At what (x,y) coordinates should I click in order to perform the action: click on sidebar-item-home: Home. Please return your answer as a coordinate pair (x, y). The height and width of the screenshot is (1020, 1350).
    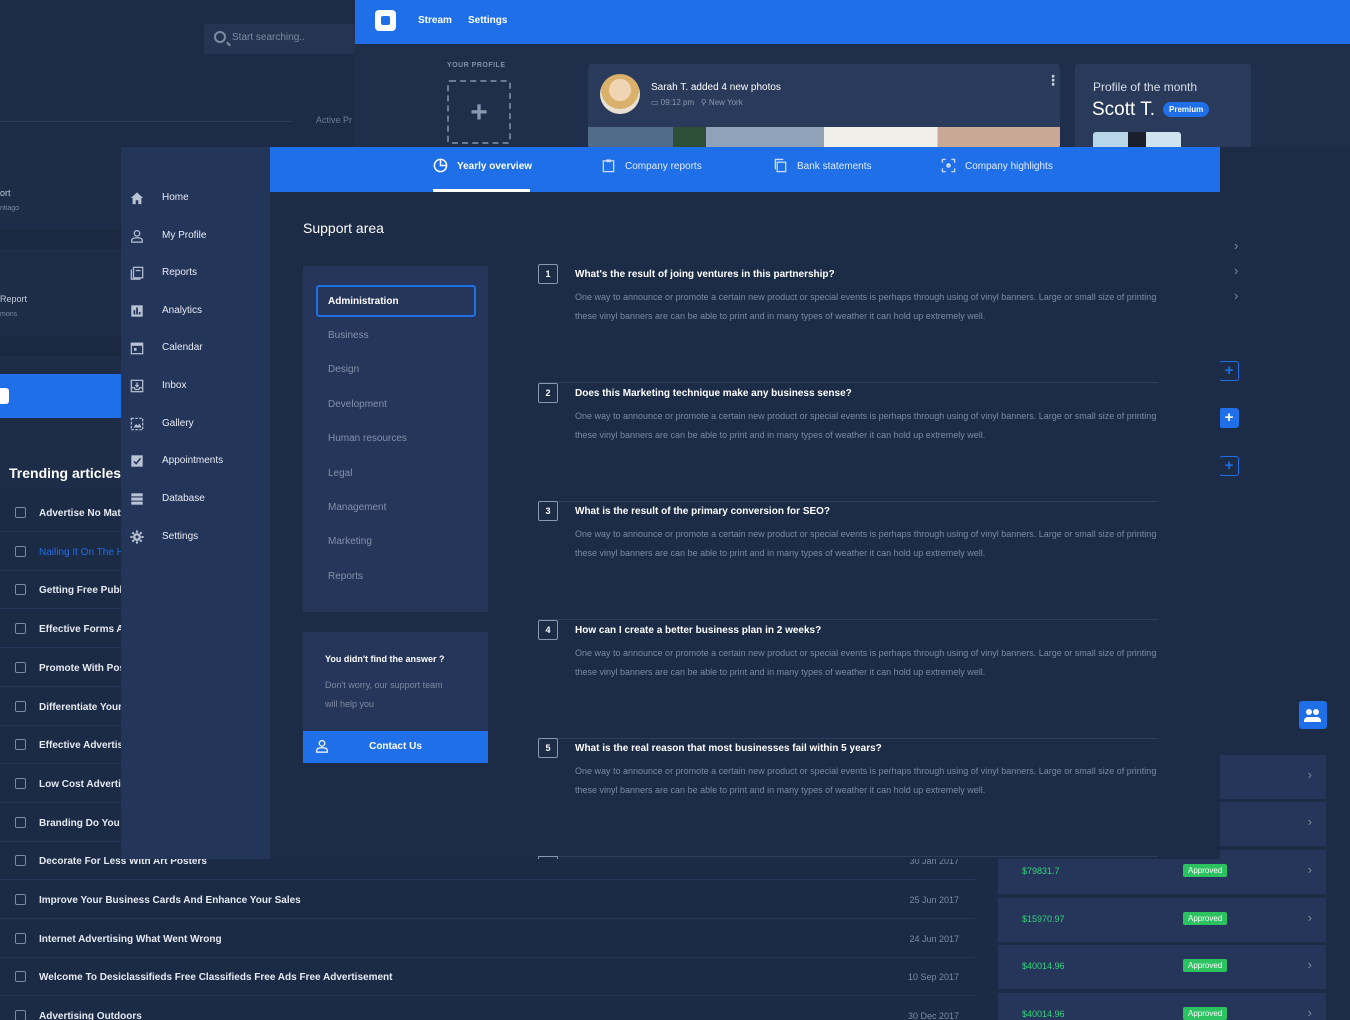
    Looking at the image, I should click on (195, 198).